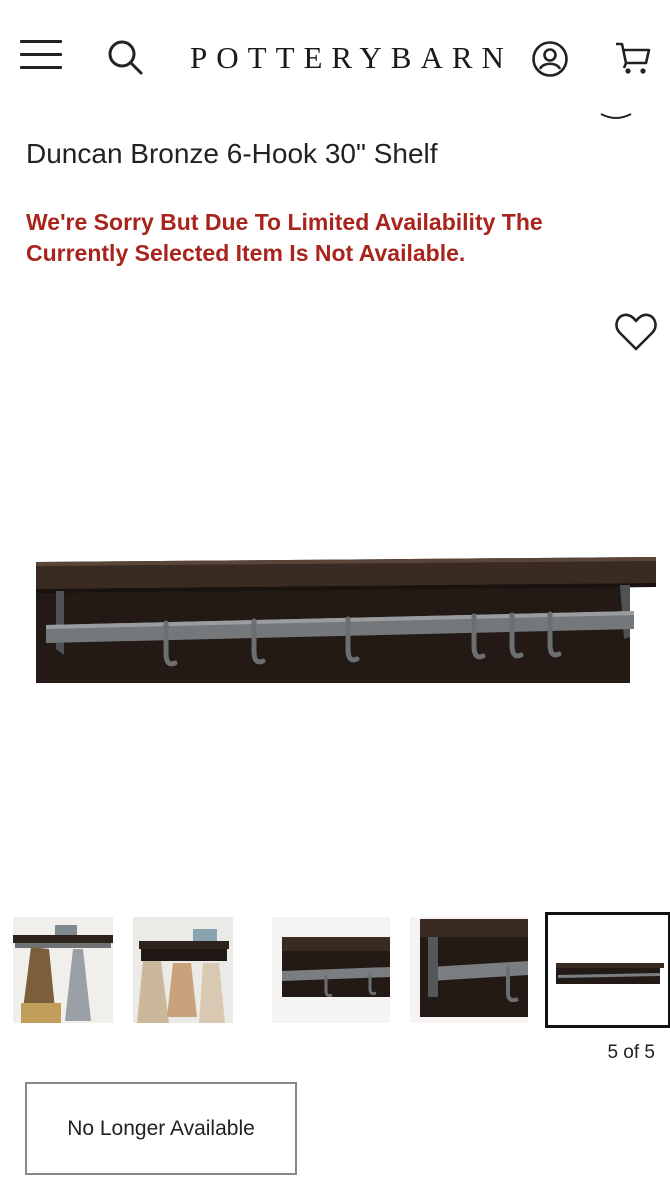  Describe the element at coordinates (633, 58) in the screenshot. I see `cart-icon` at that location.